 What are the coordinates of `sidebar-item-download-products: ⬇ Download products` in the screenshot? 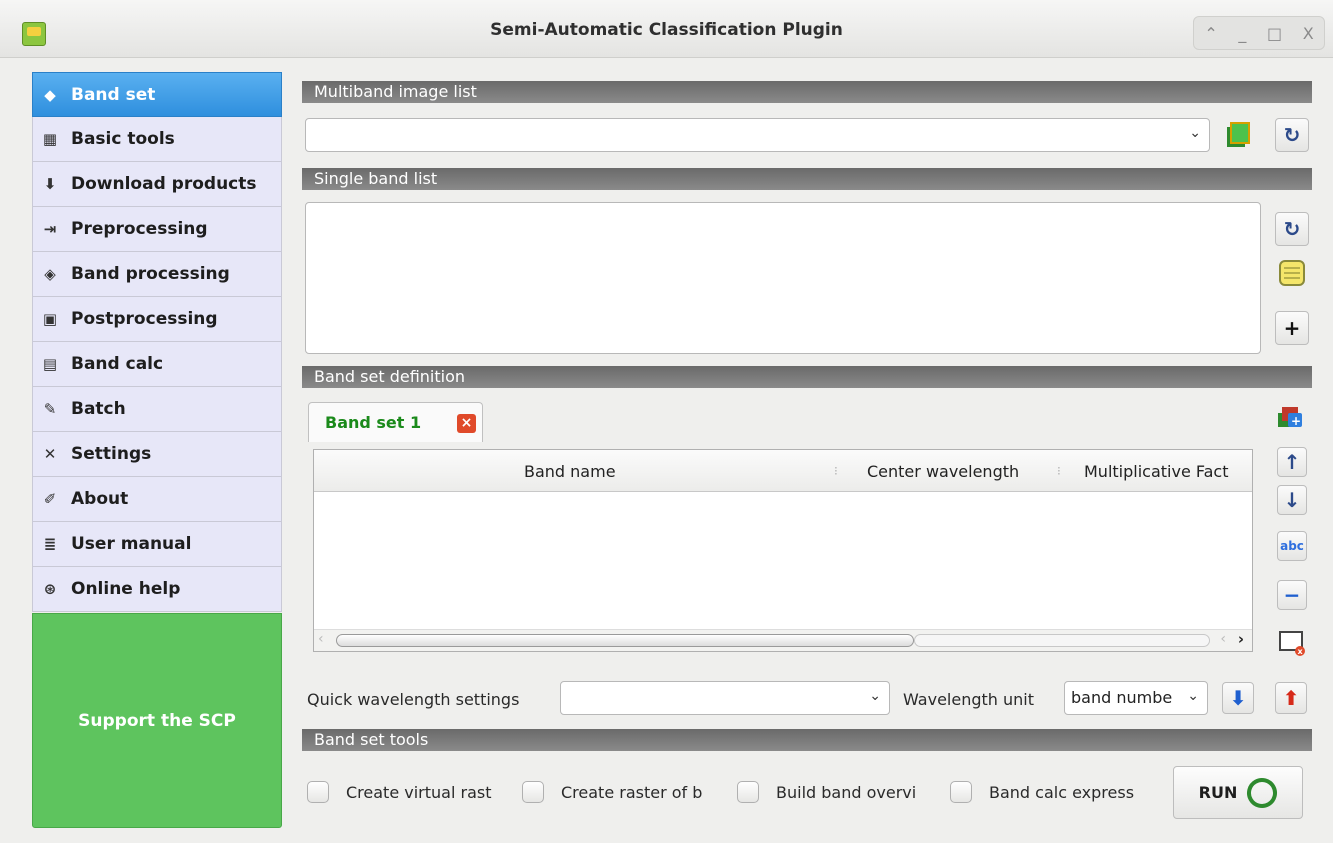 It's located at (157, 184).